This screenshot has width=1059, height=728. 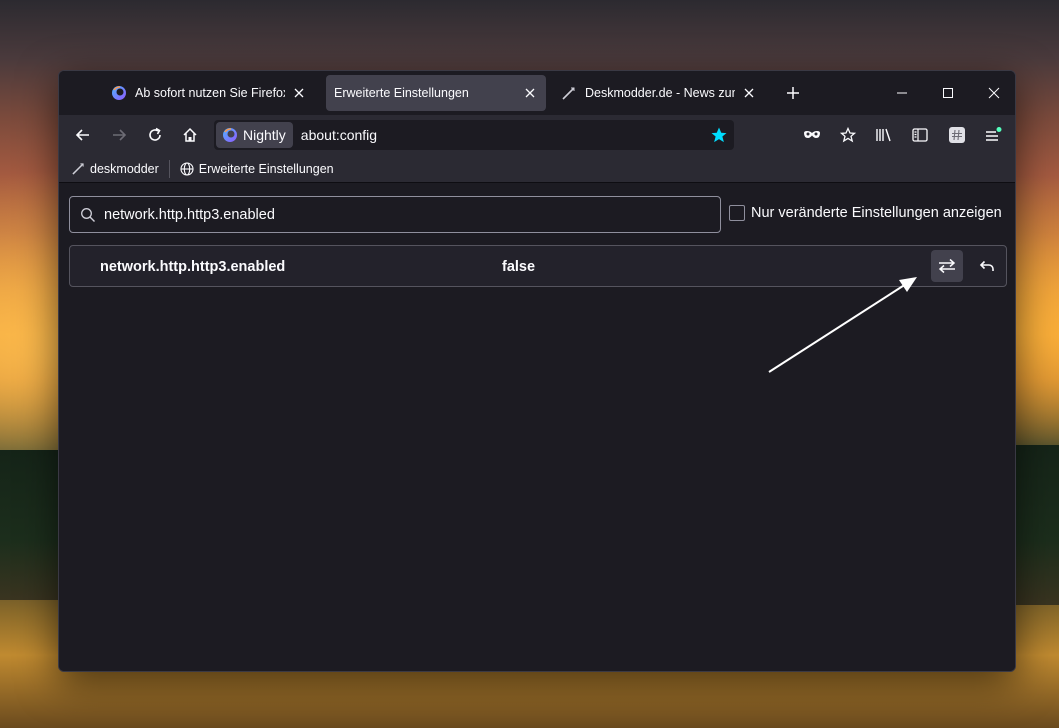 I want to click on bookmark-label: deskmodder, so click(x=124, y=168).